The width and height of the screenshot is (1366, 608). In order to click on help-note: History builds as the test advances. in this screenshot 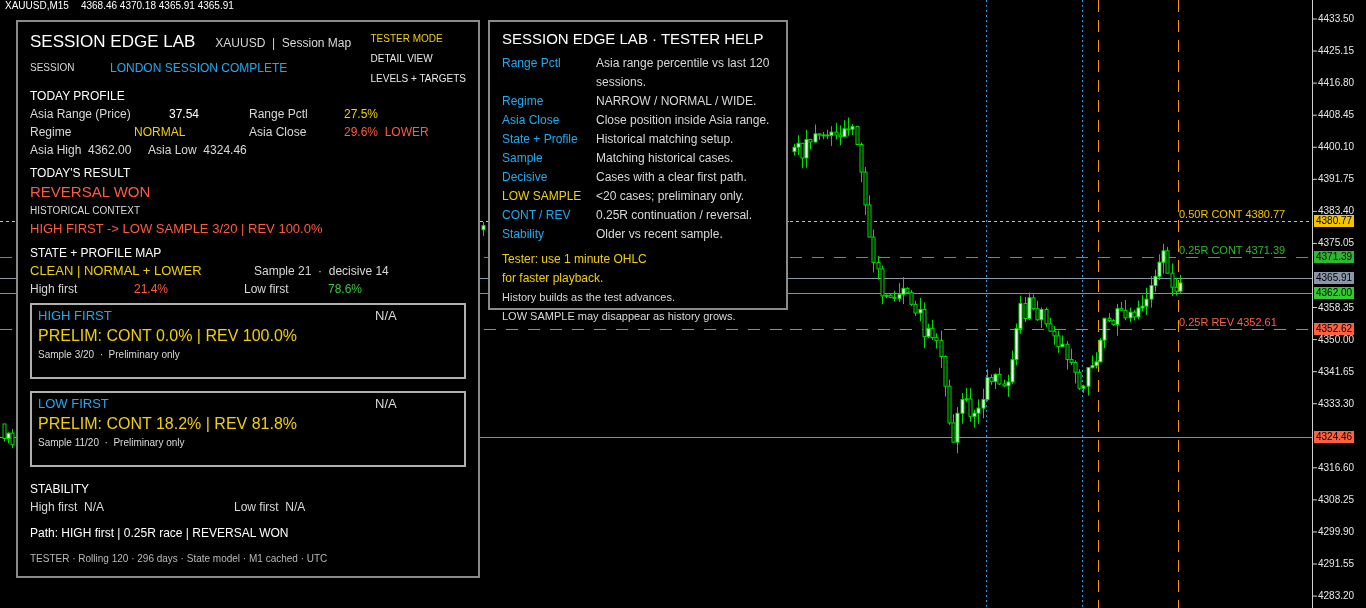, I will do `click(589, 297)`.